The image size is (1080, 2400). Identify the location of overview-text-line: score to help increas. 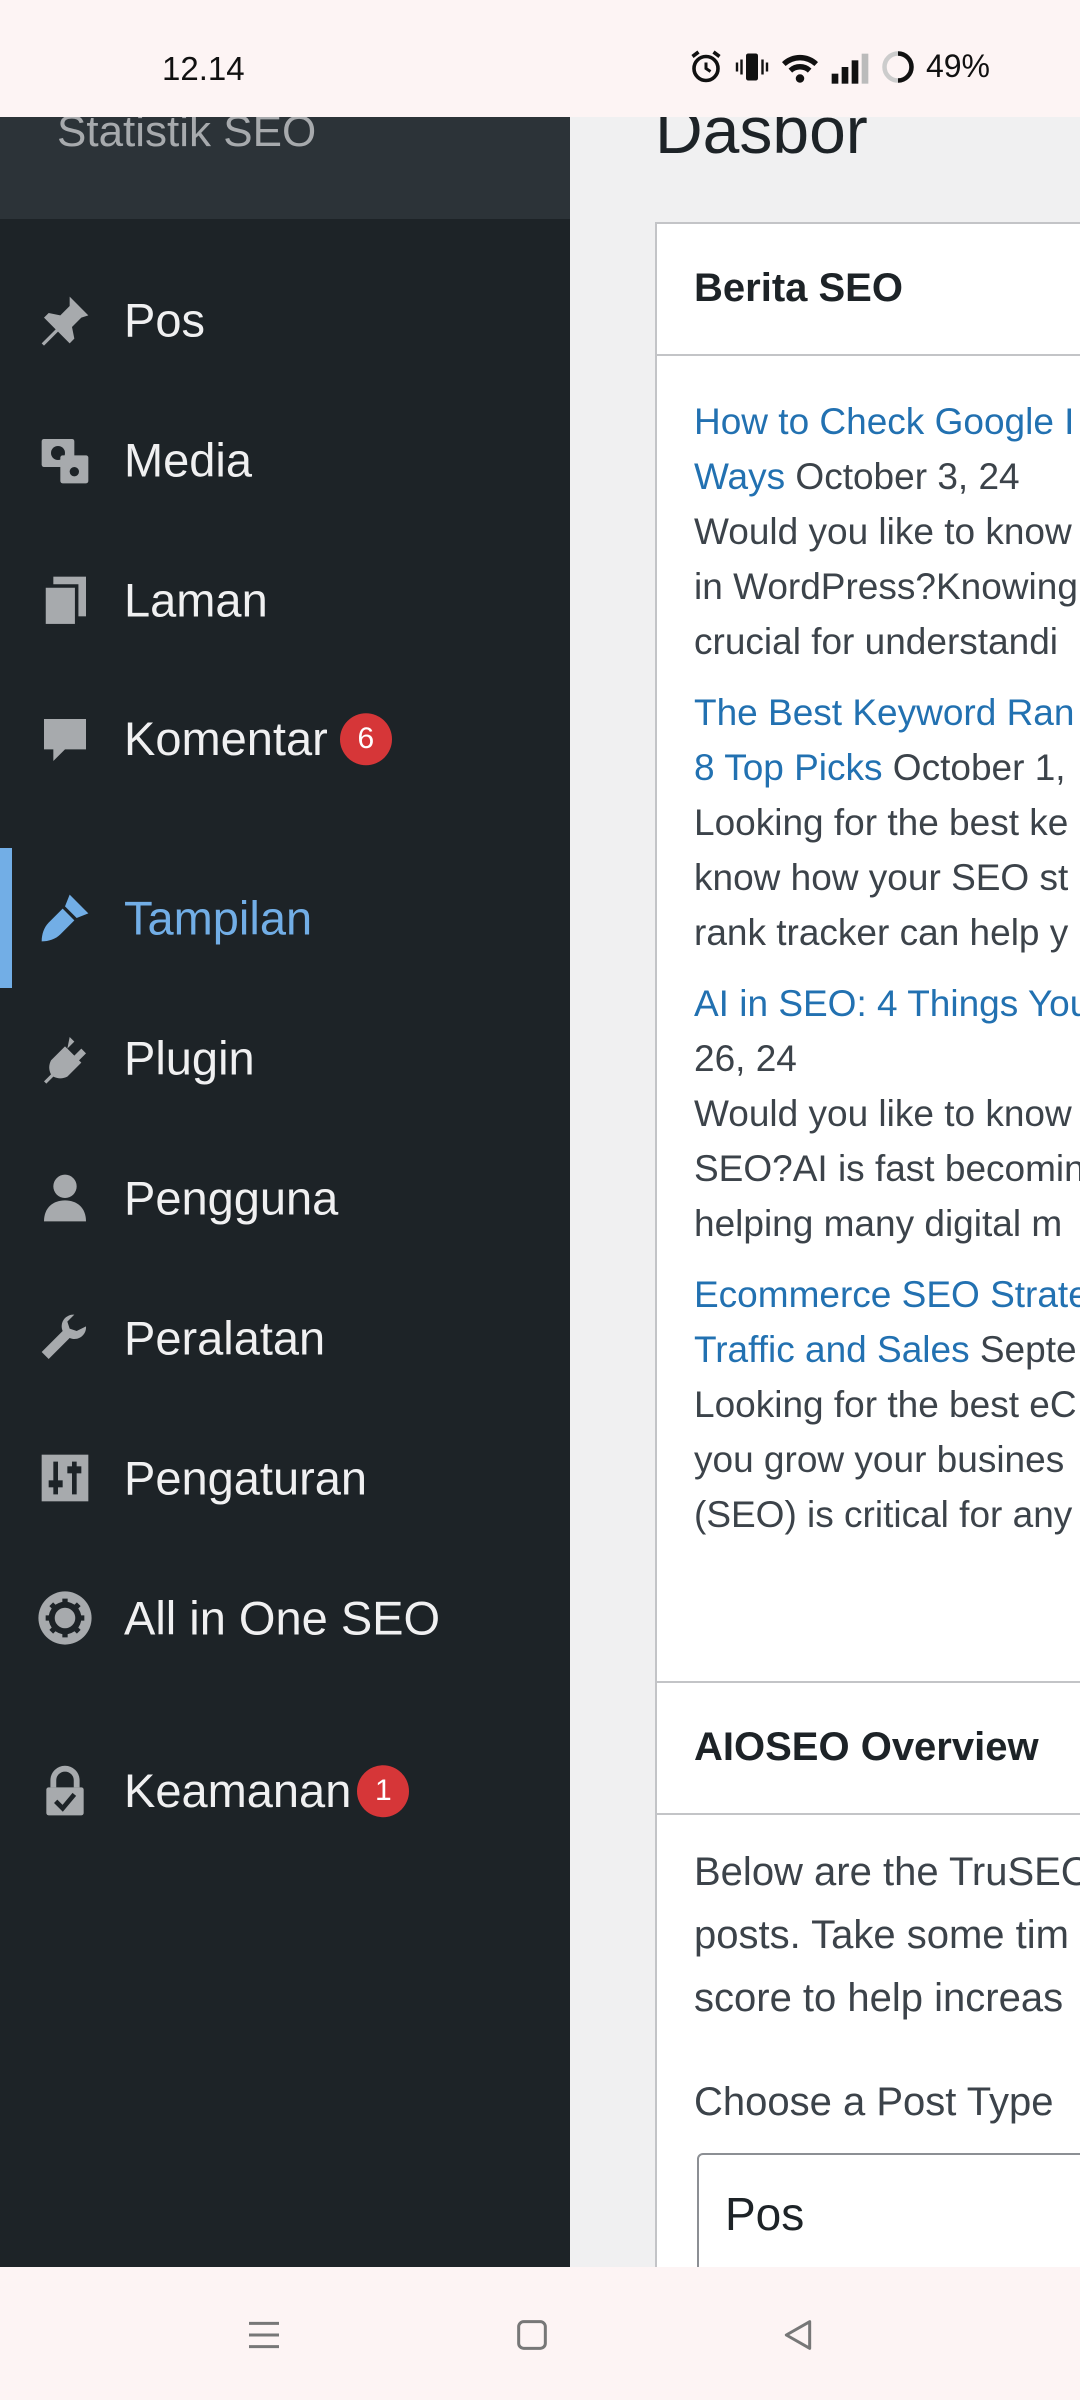
(879, 1998).